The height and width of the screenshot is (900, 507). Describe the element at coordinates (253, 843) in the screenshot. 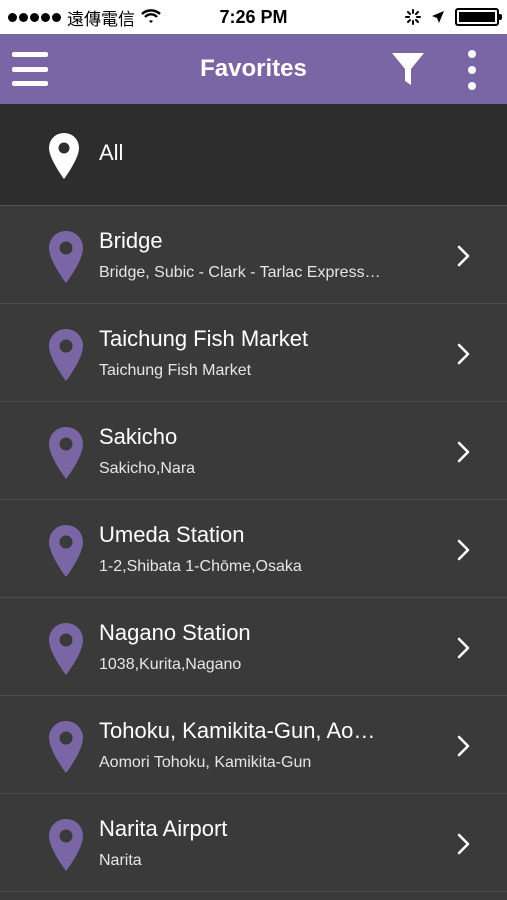

I see `list-item: Narita Airport Narita` at that location.